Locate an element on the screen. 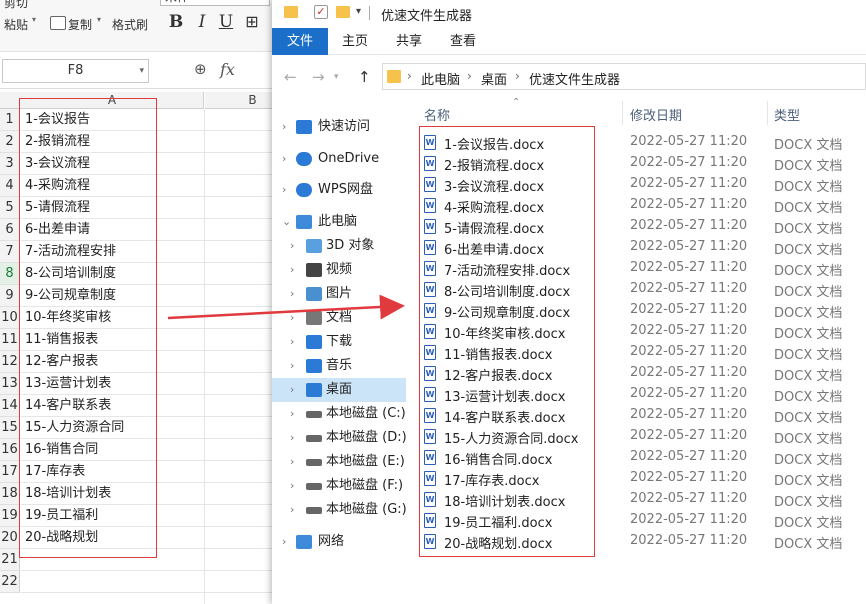 The image size is (866, 604). address-row: ← → ▾ ↑ › 此电脑 › 桌面 › 优速文件生成器 is located at coordinates (569, 76).